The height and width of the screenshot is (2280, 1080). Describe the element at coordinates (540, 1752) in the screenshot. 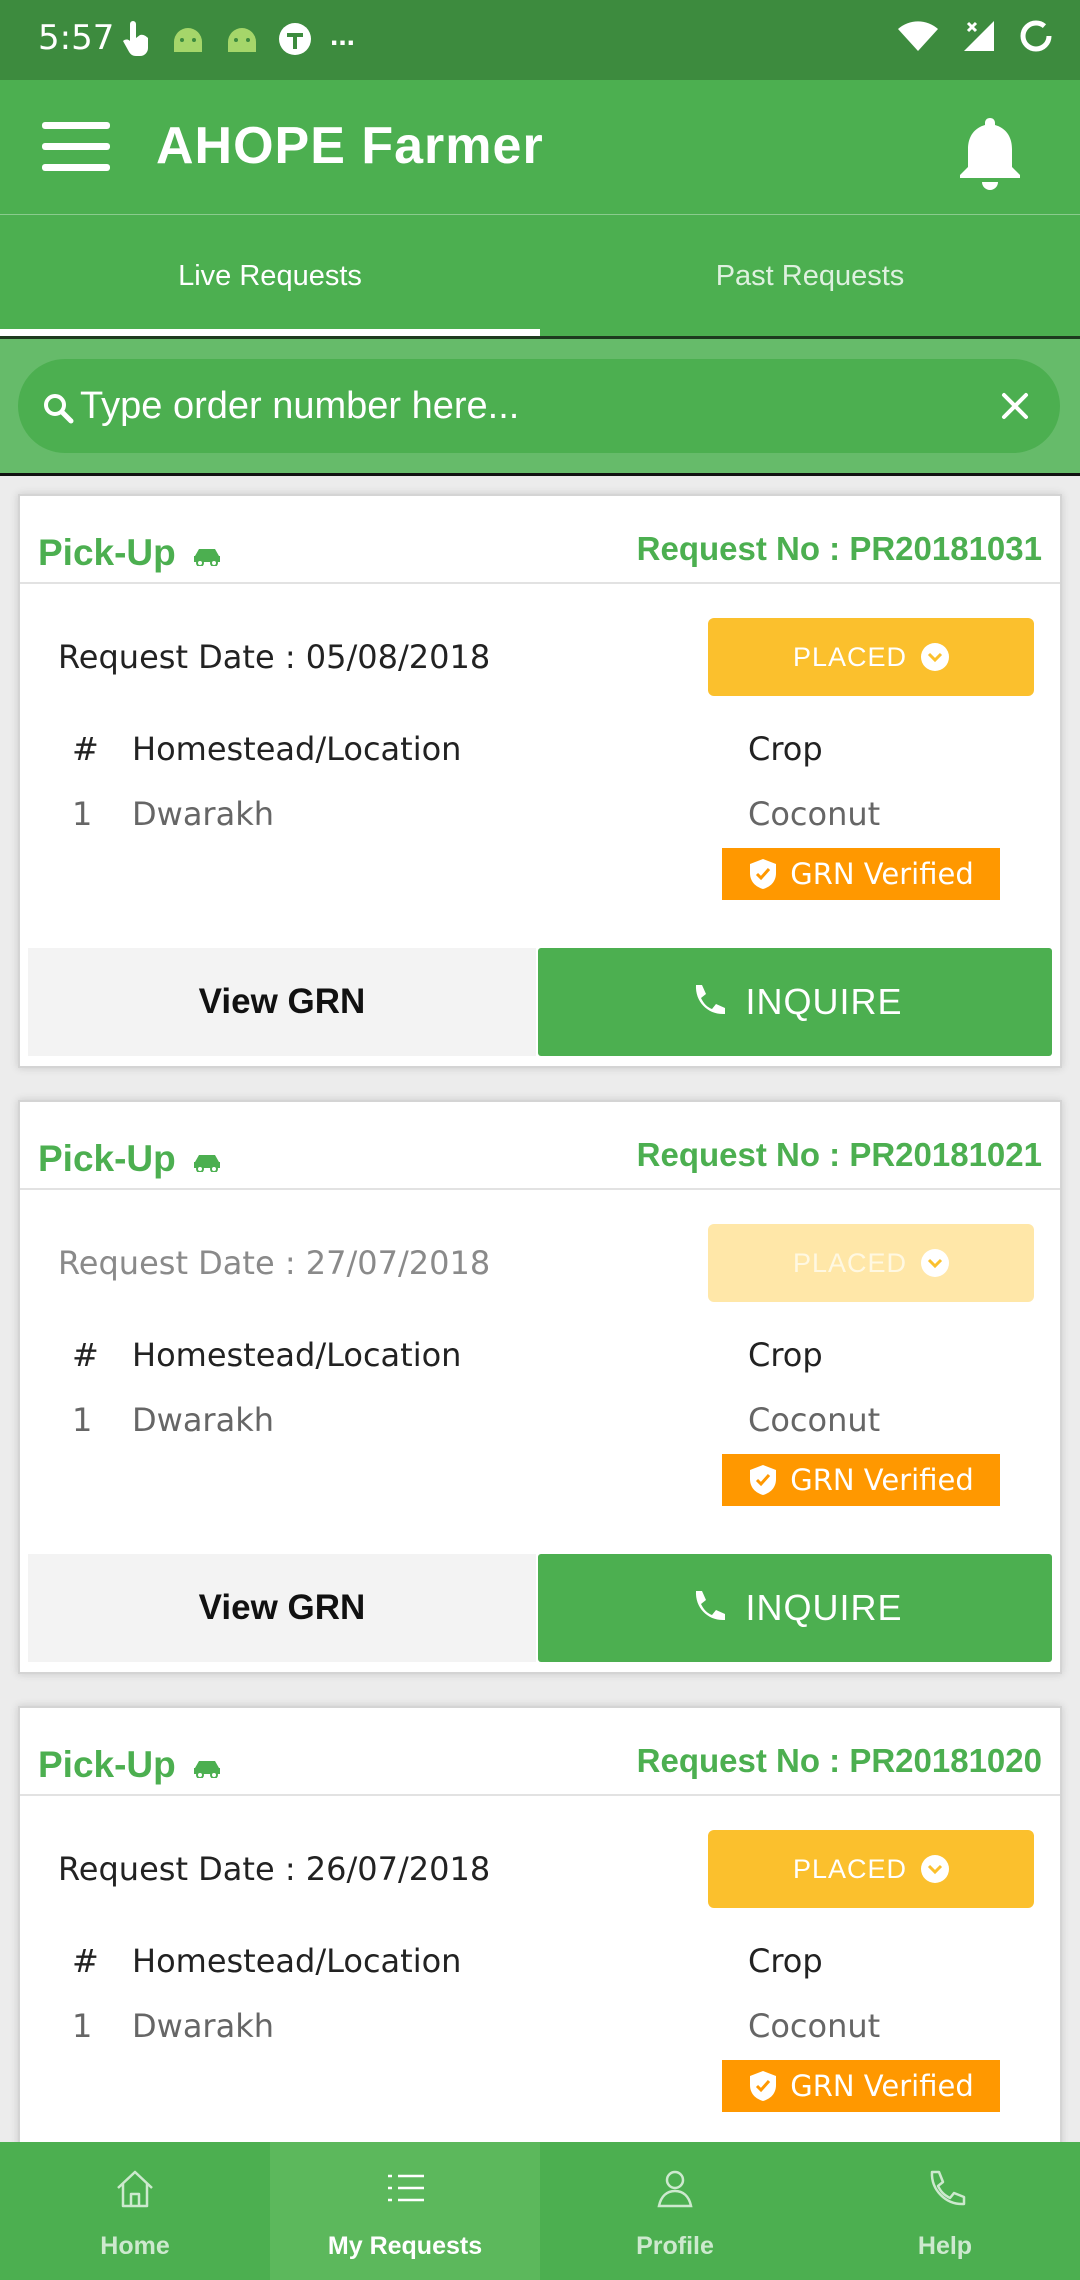

I see `card-header: Pick-Up Request No : PR20181020` at that location.